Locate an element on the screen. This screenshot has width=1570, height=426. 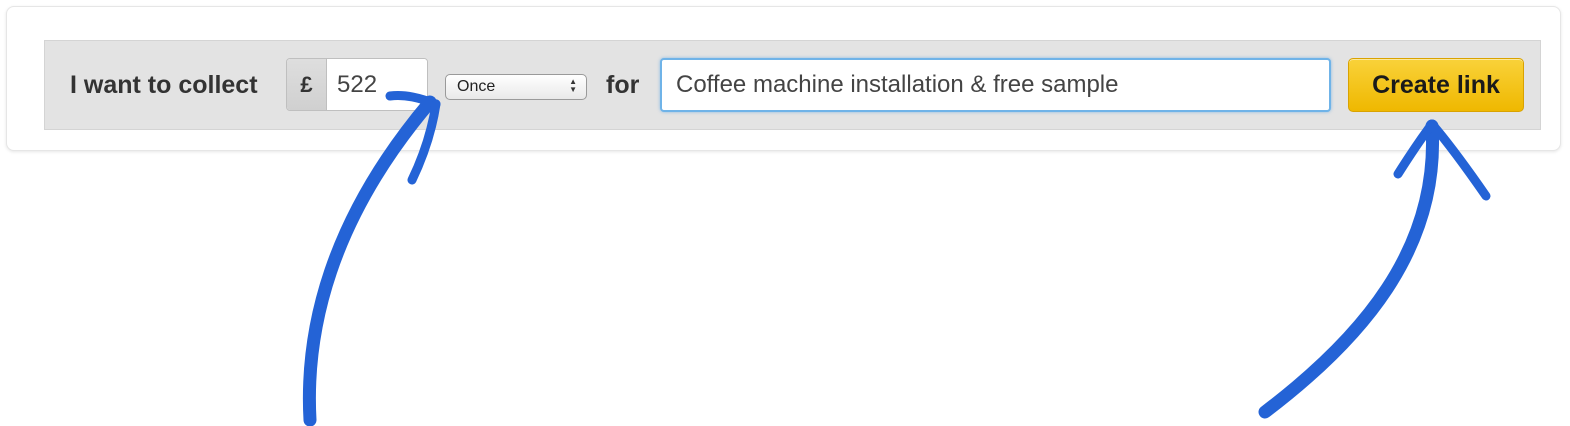
collect-label: I want to collect is located at coordinates (164, 85).